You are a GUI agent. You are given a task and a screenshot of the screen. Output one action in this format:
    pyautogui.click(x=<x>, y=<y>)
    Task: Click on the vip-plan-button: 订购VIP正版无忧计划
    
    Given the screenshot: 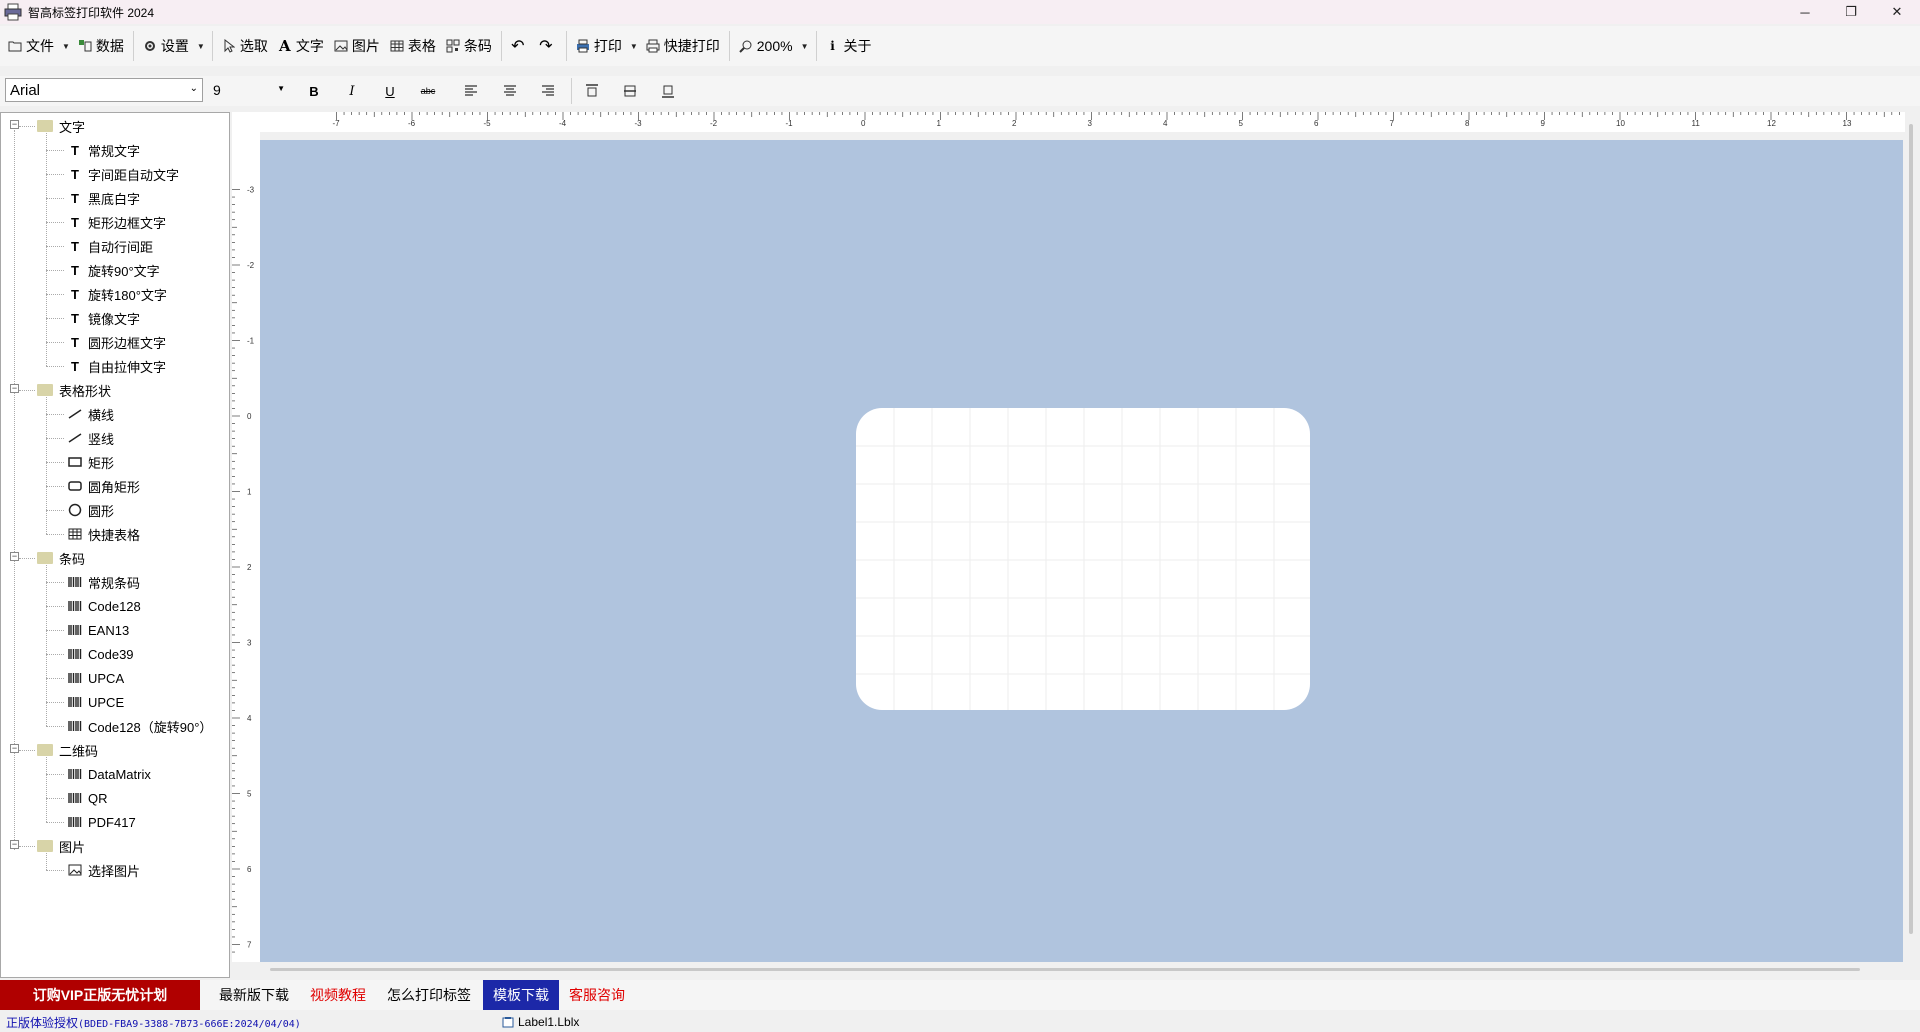 What is the action you would take?
    pyautogui.click(x=100, y=995)
    